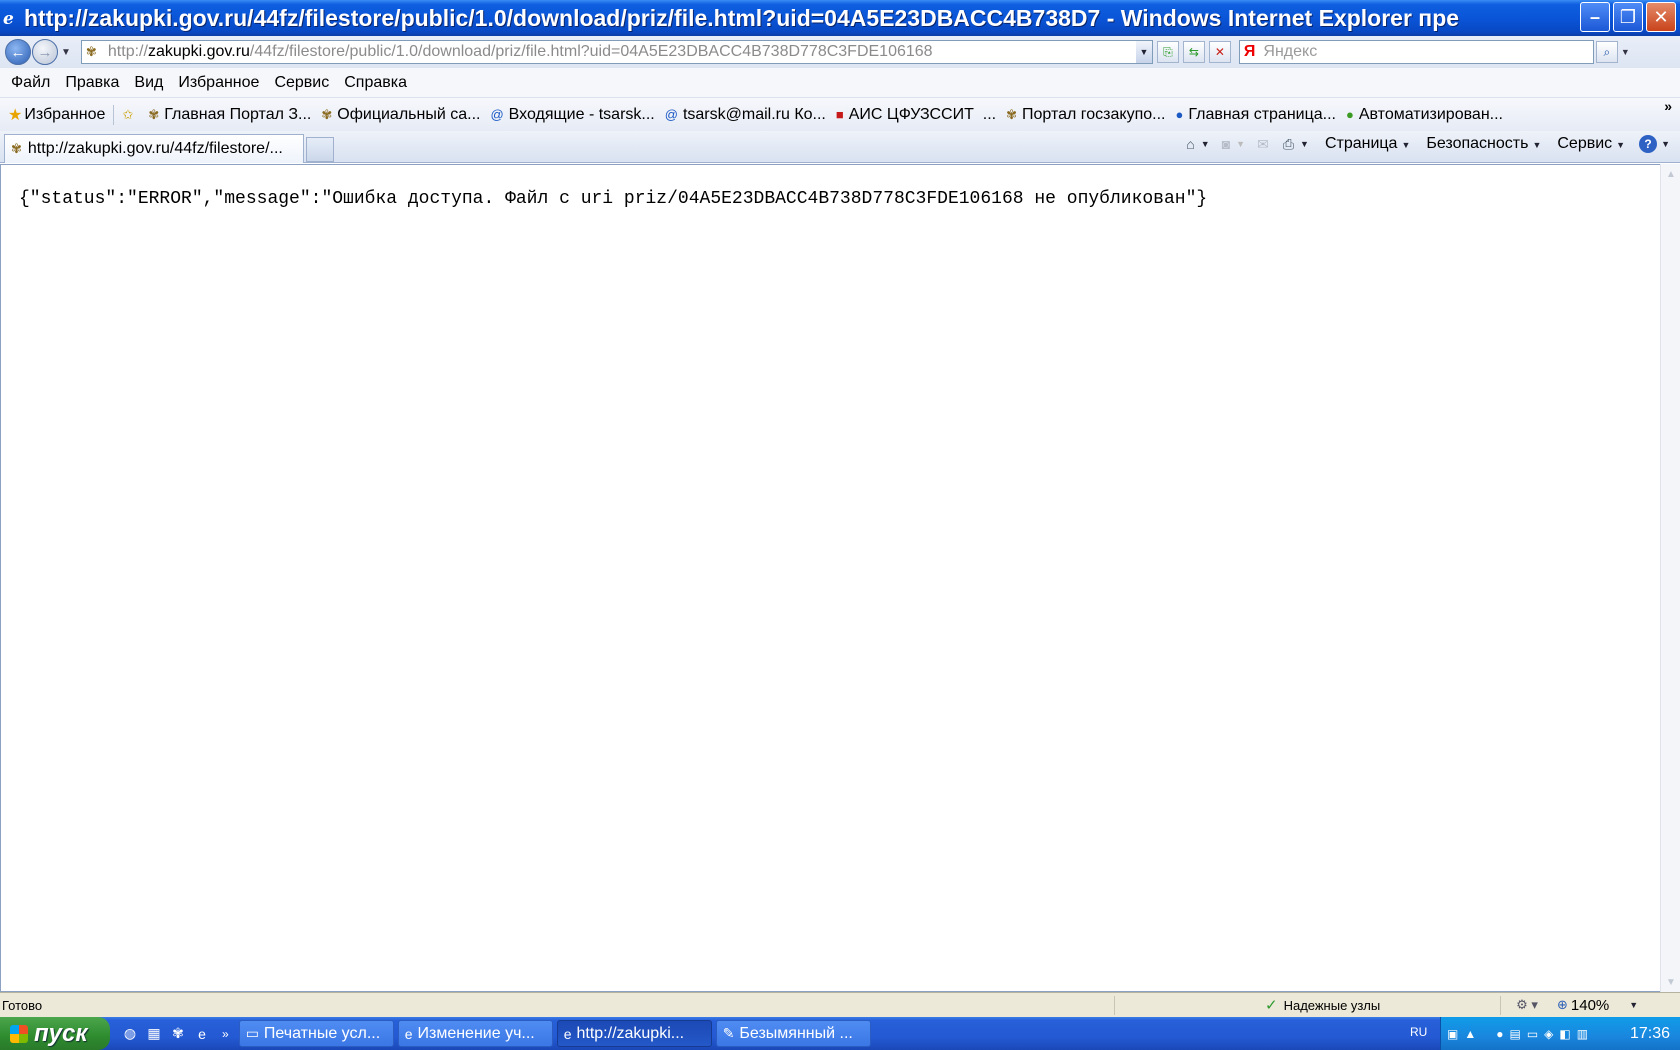 The height and width of the screenshot is (1050, 1680). I want to click on tray-acrobat-icon: ▲, so click(1470, 1034).